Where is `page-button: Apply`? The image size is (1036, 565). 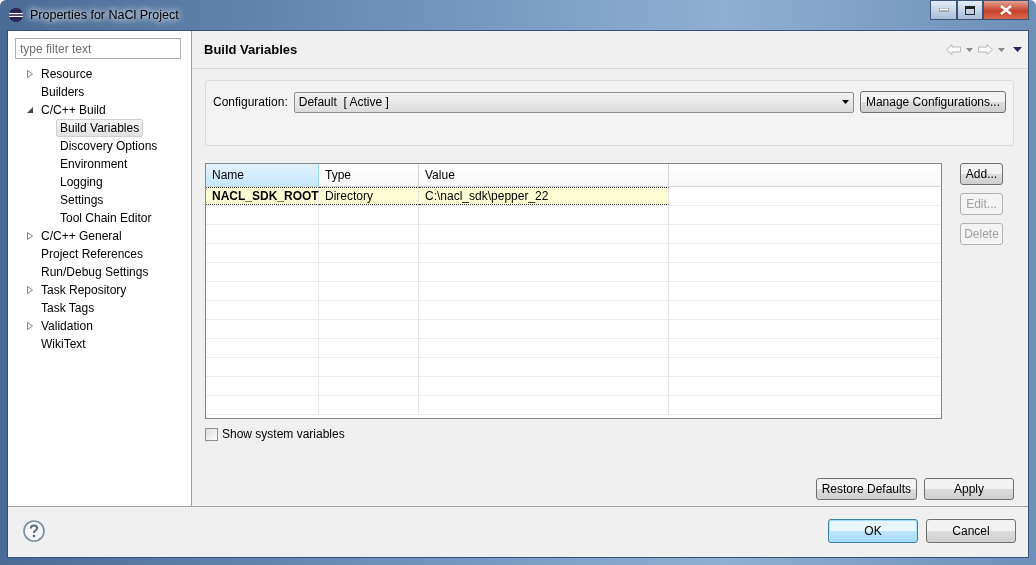
page-button: Apply is located at coordinates (969, 489).